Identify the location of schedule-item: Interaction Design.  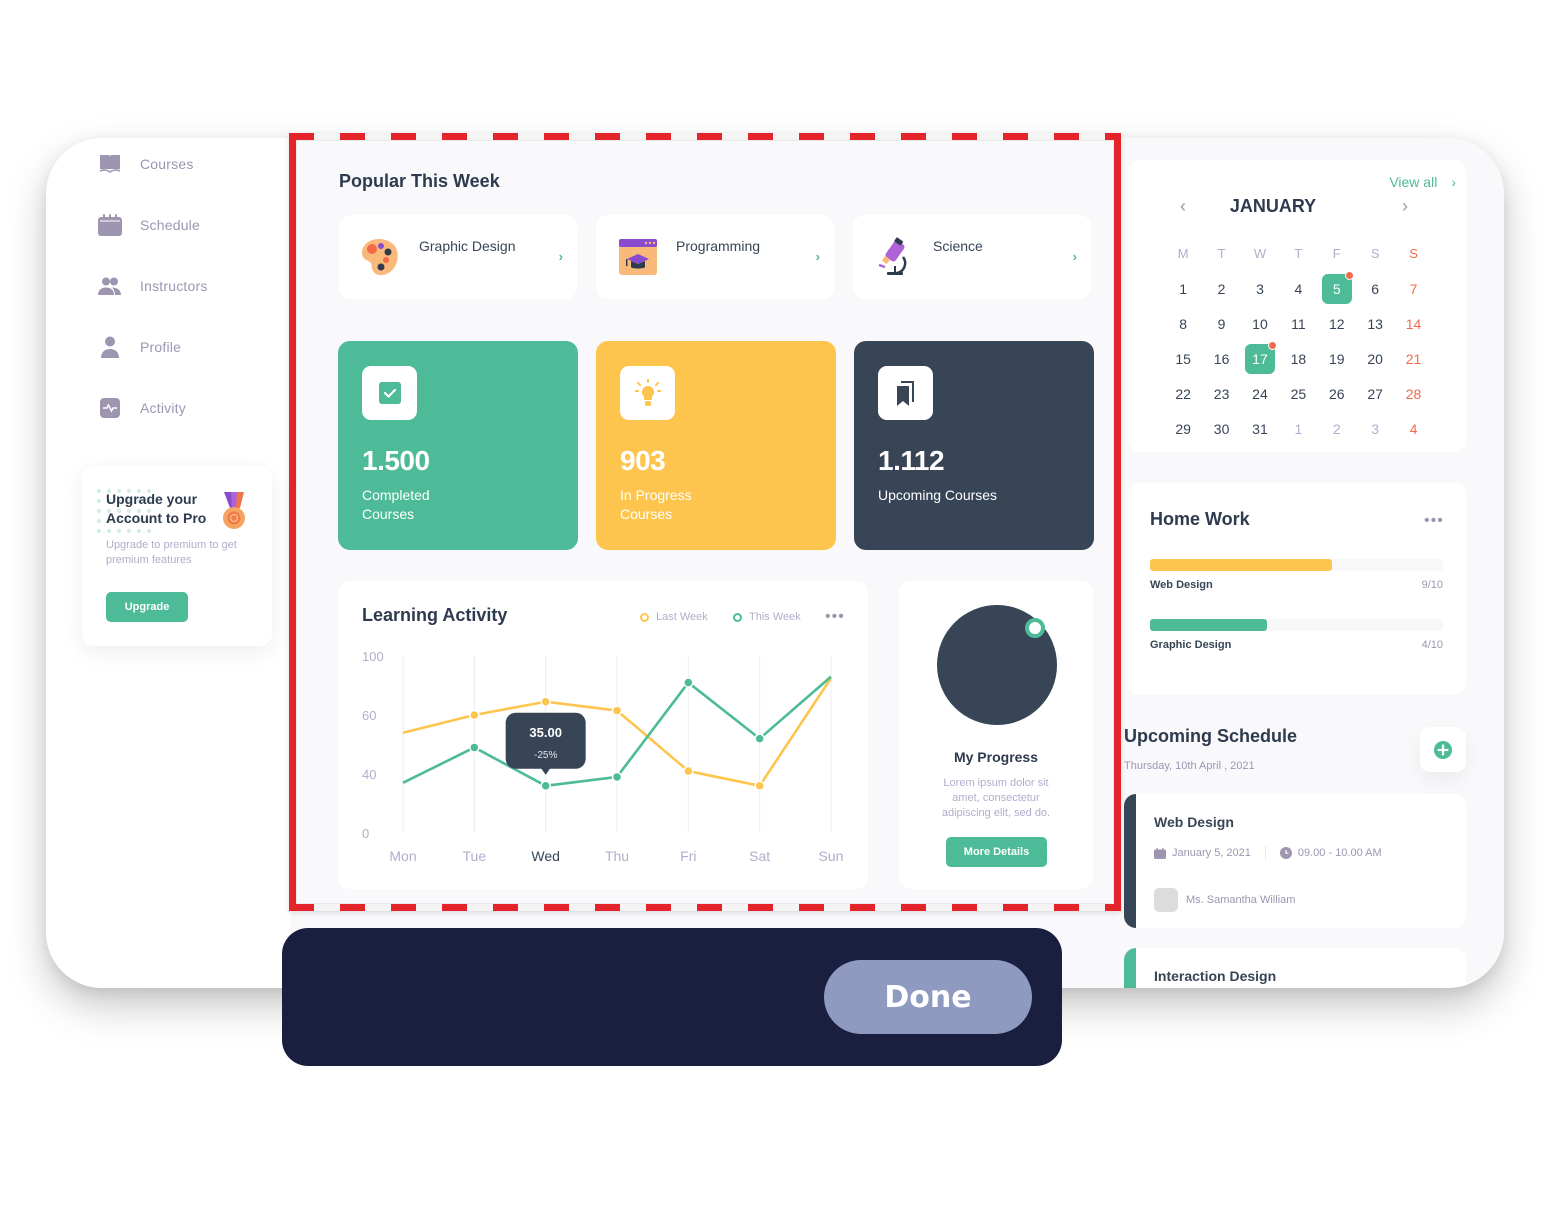
(1295, 968).